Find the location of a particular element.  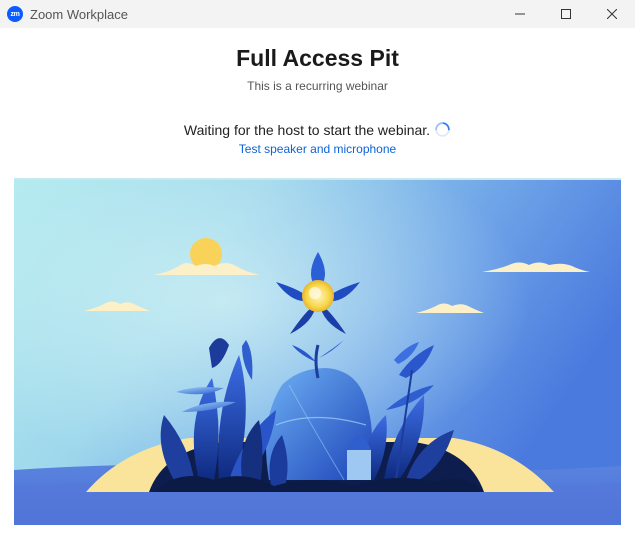

test-speaker-microphone-link: Test speaker and microphone is located at coordinates (317, 149).